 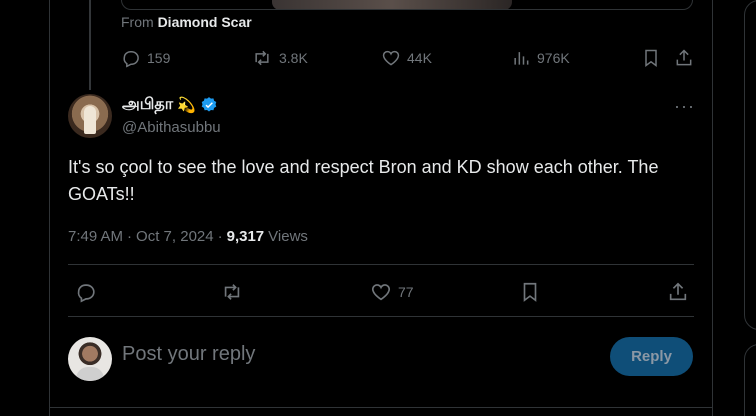 I want to click on tweet-like-count: 77, so click(x=406, y=292).